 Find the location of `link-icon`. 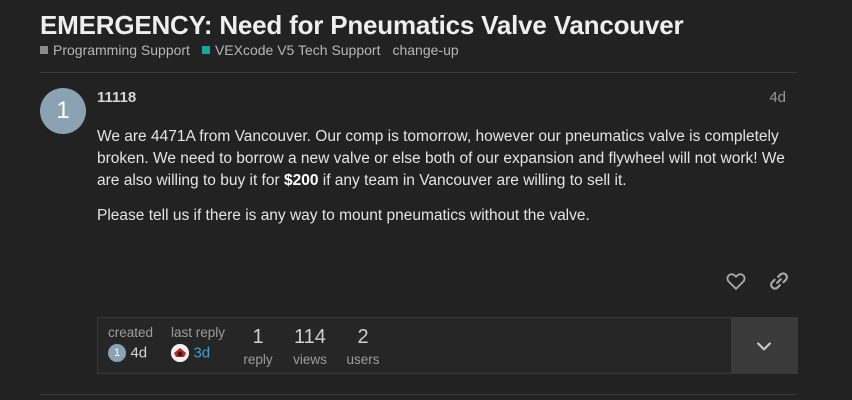

link-icon is located at coordinates (779, 281).